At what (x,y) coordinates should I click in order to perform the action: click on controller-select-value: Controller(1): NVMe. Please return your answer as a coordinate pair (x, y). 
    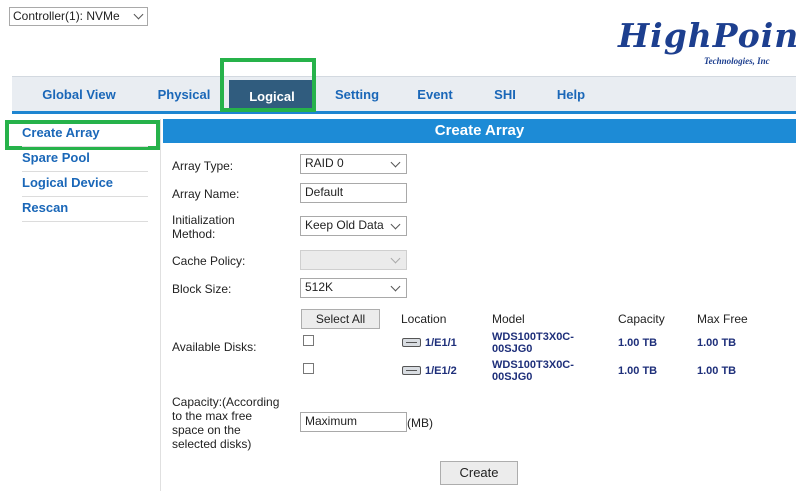
    Looking at the image, I should click on (66, 16).